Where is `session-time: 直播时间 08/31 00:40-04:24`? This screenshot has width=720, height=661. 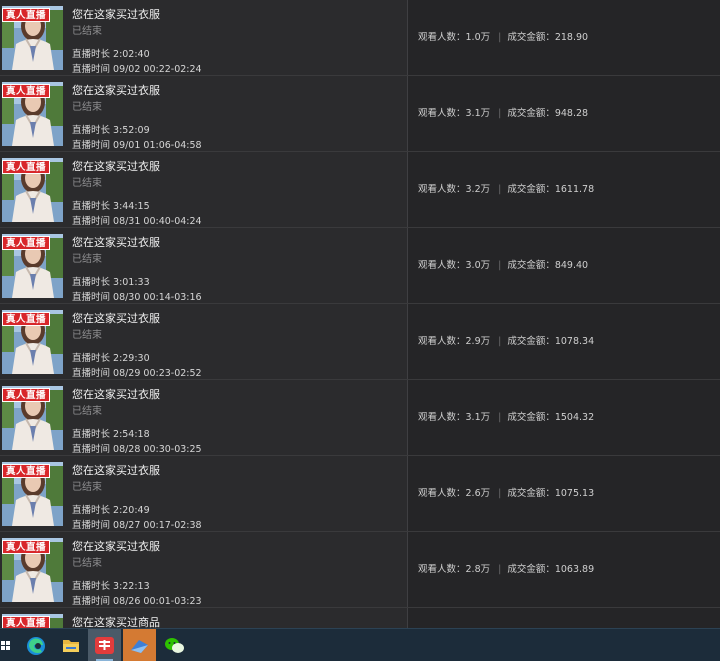
session-time: 直播时间 08/31 00:40-04:24 is located at coordinates (137, 221).